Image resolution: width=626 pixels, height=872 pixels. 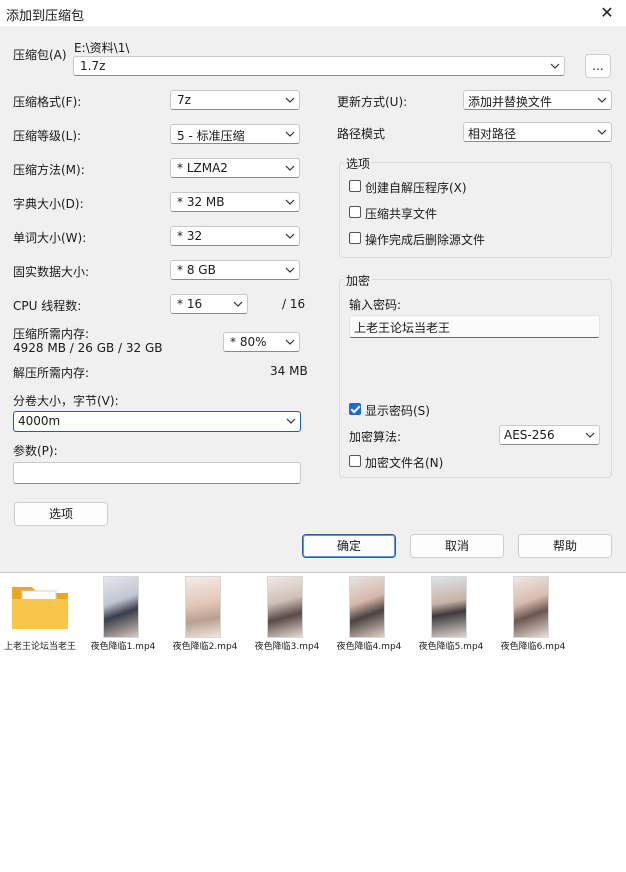 What do you see at coordinates (289, 371) in the screenshot?
I see `decomp-value: 34 MB` at bounding box center [289, 371].